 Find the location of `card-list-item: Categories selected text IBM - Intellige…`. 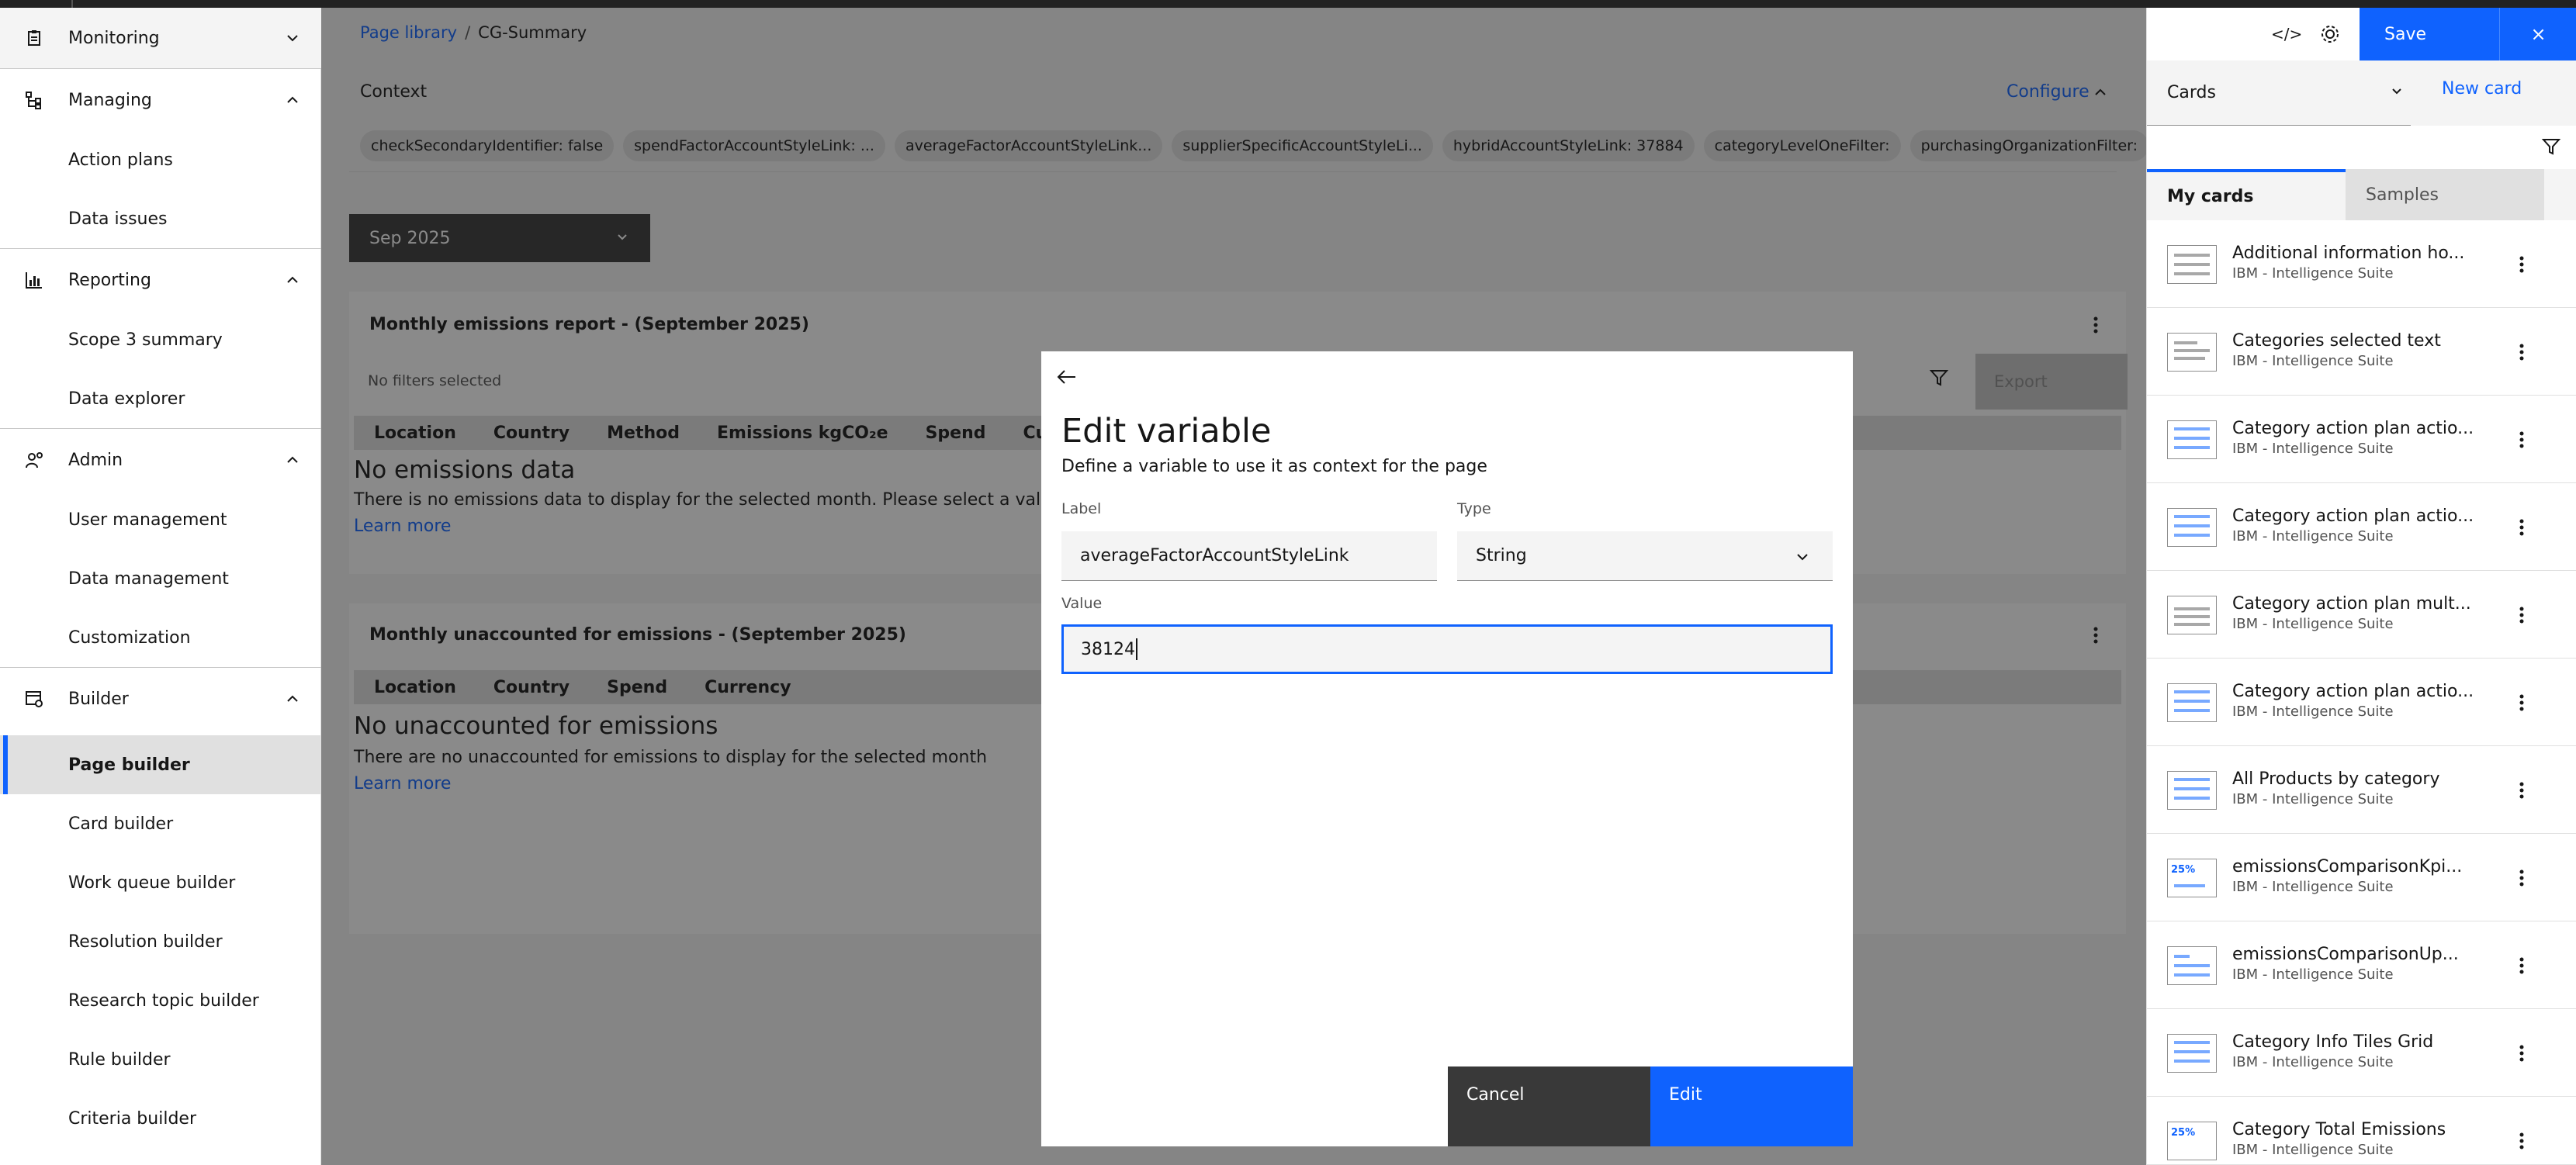

card-list-item: Categories selected text IBM - Intellige… is located at coordinates (2361, 352).